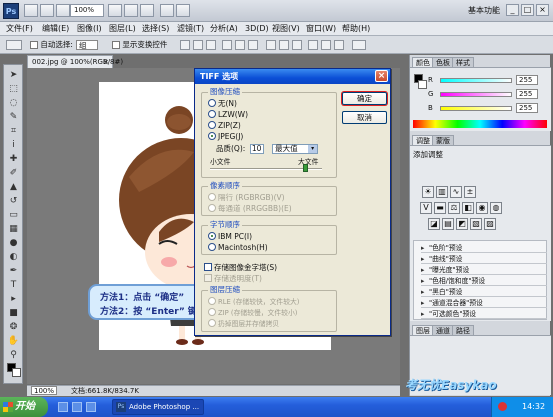 This screenshot has height=417, width=553. What do you see at coordinates (484, 259) in the screenshot?
I see `preset-curves: ▸ "曲线"预设` at bounding box center [484, 259].